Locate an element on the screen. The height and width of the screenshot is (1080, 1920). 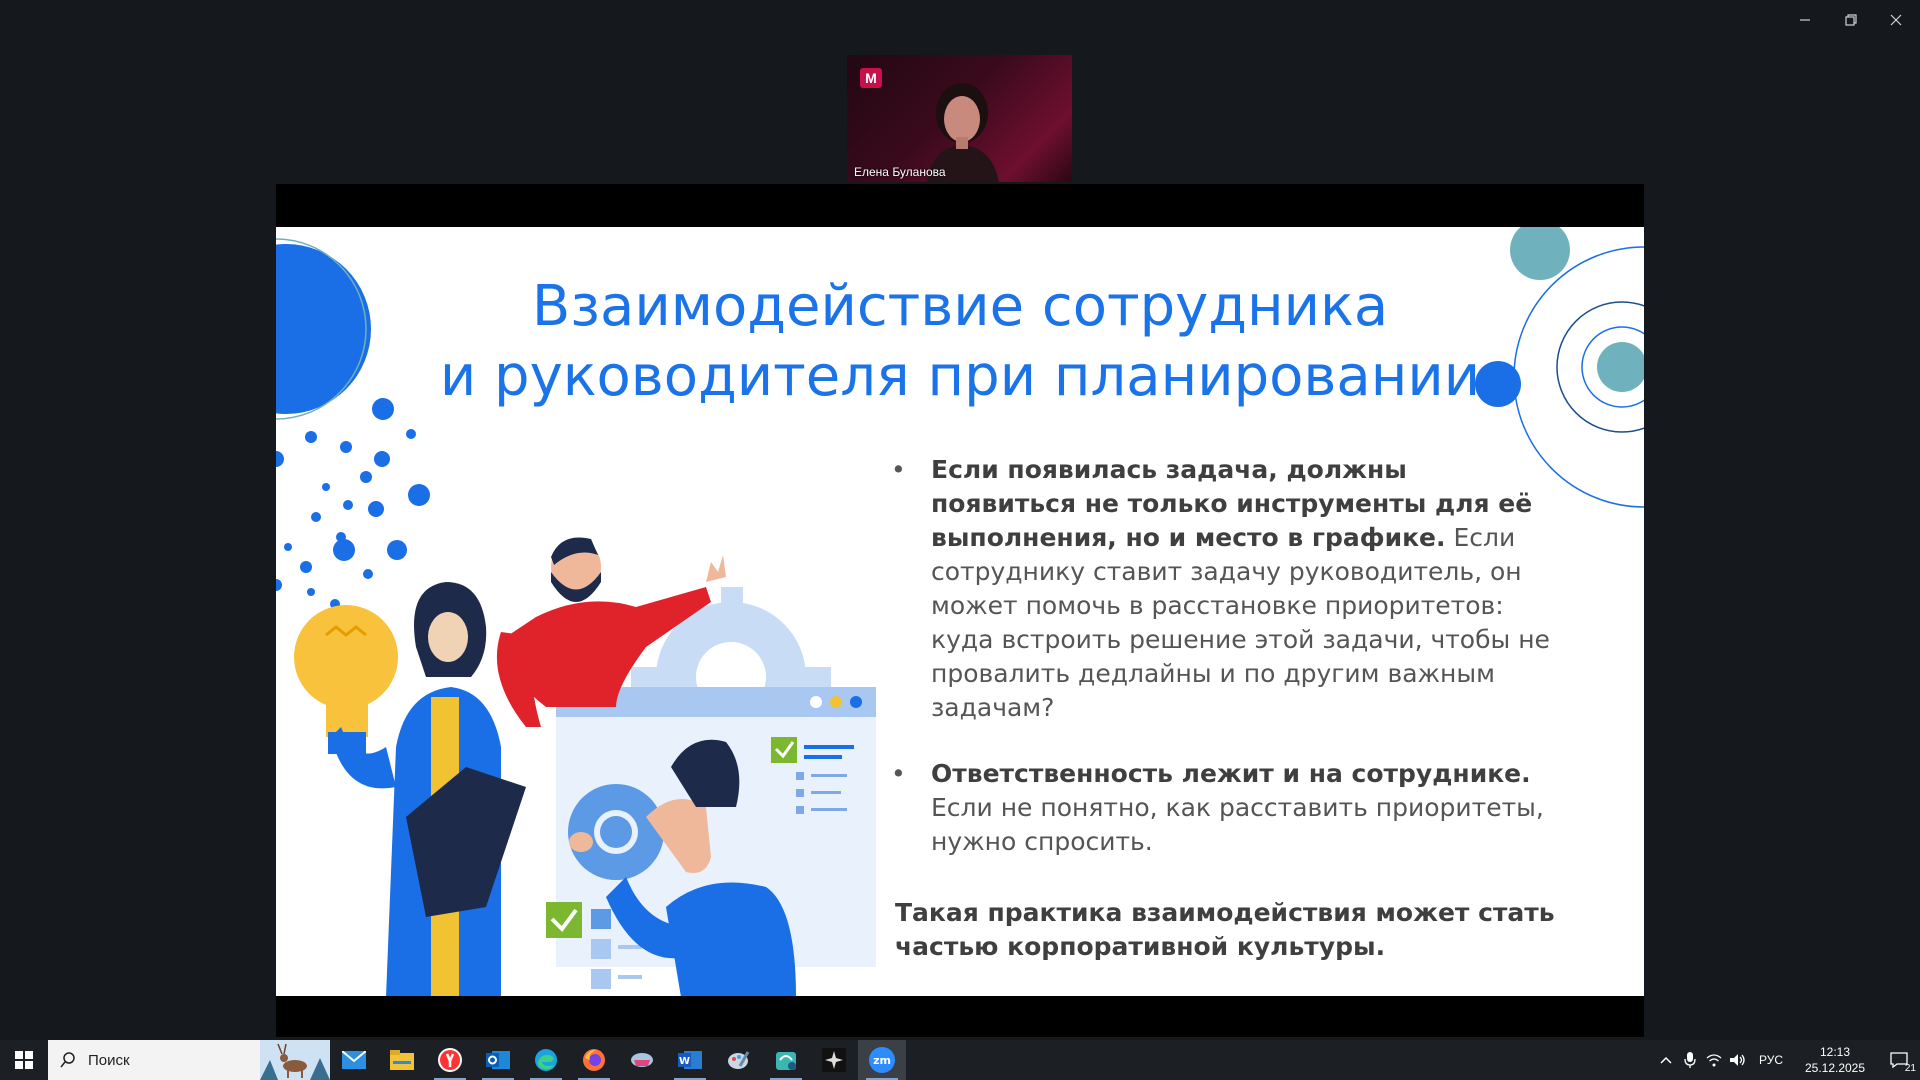
participant-name: Елена Буланова is located at coordinates (900, 172).